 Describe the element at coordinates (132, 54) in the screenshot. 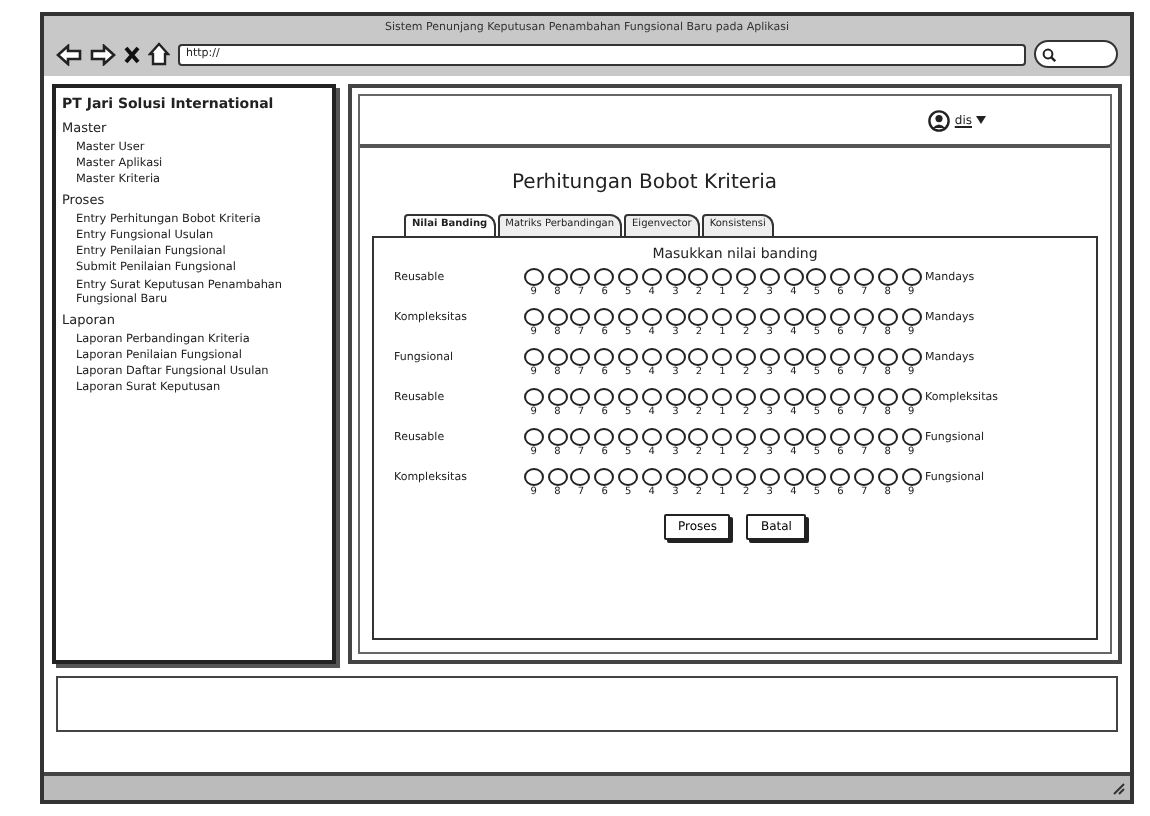

I see `close-icon` at that location.